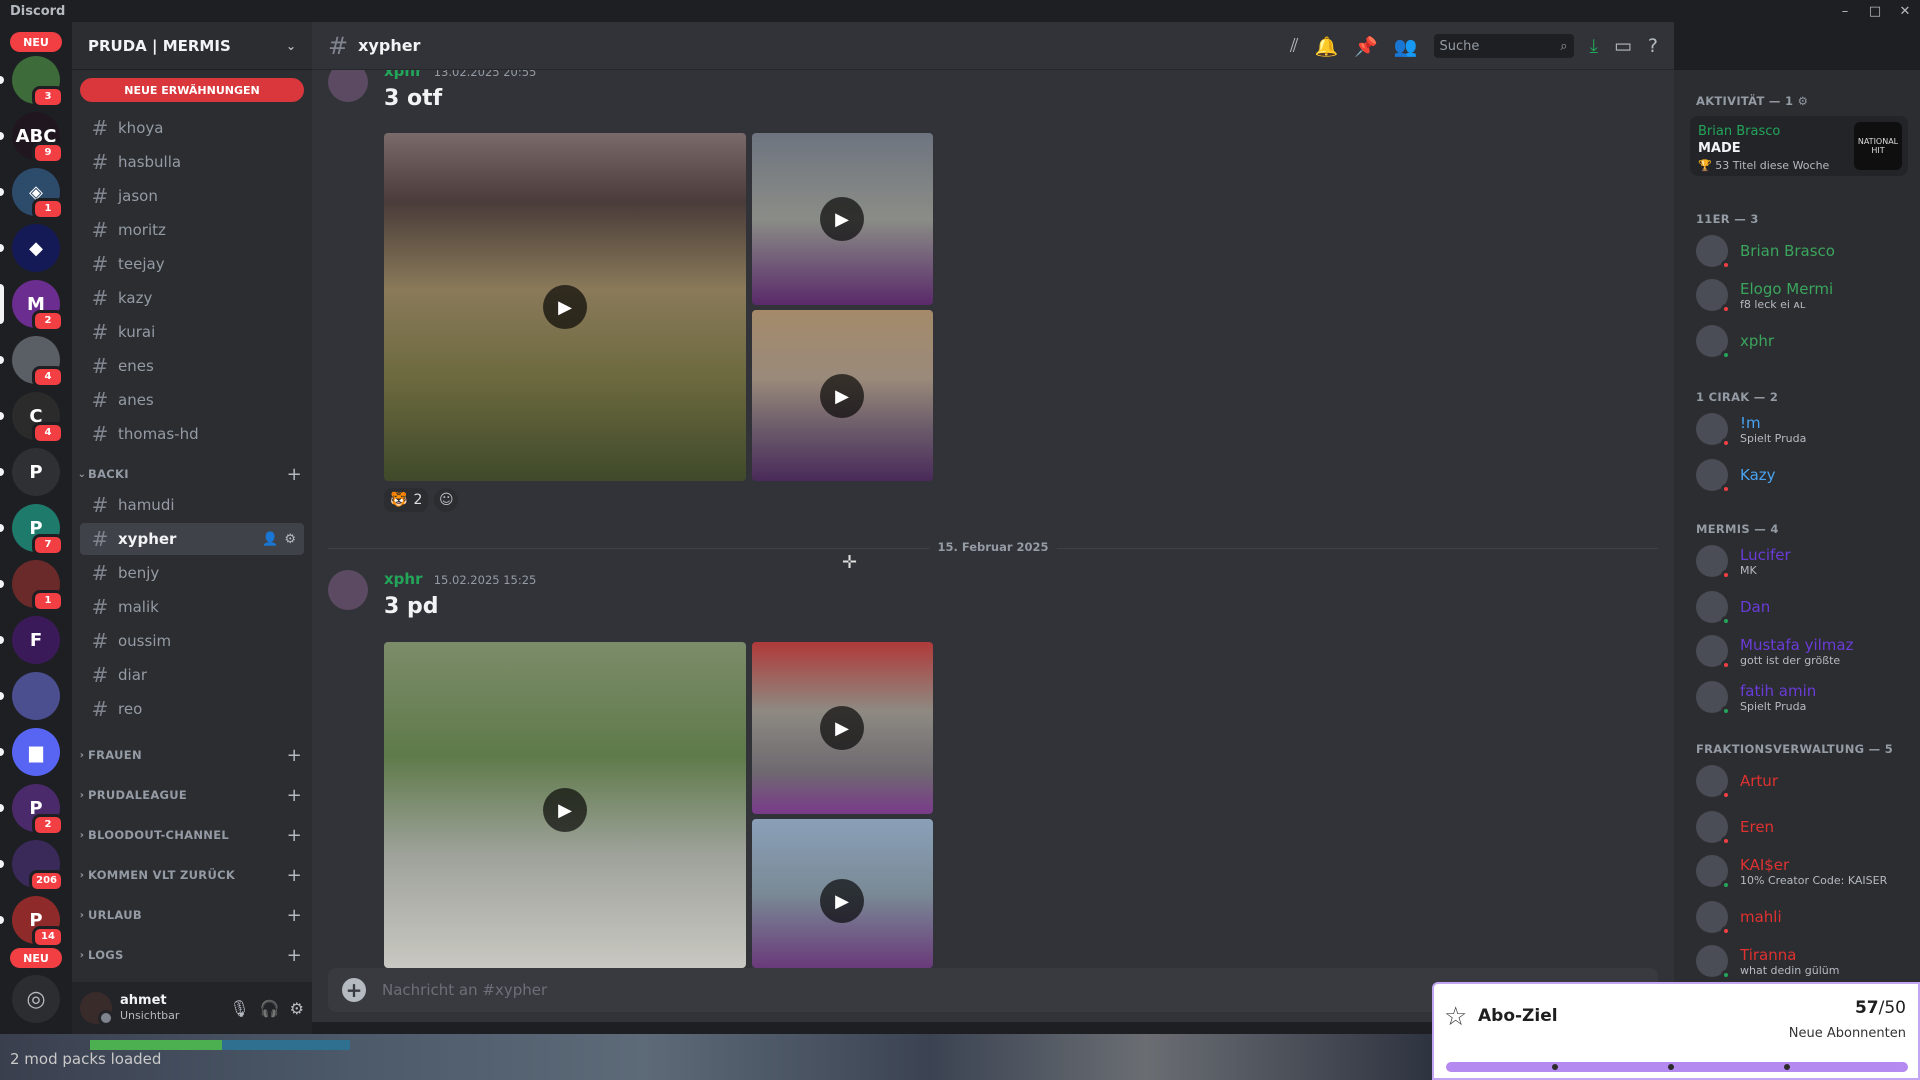 The height and width of the screenshot is (1080, 1920). What do you see at coordinates (239, 1008) in the screenshot?
I see `microphone-icon: 🎙` at bounding box center [239, 1008].